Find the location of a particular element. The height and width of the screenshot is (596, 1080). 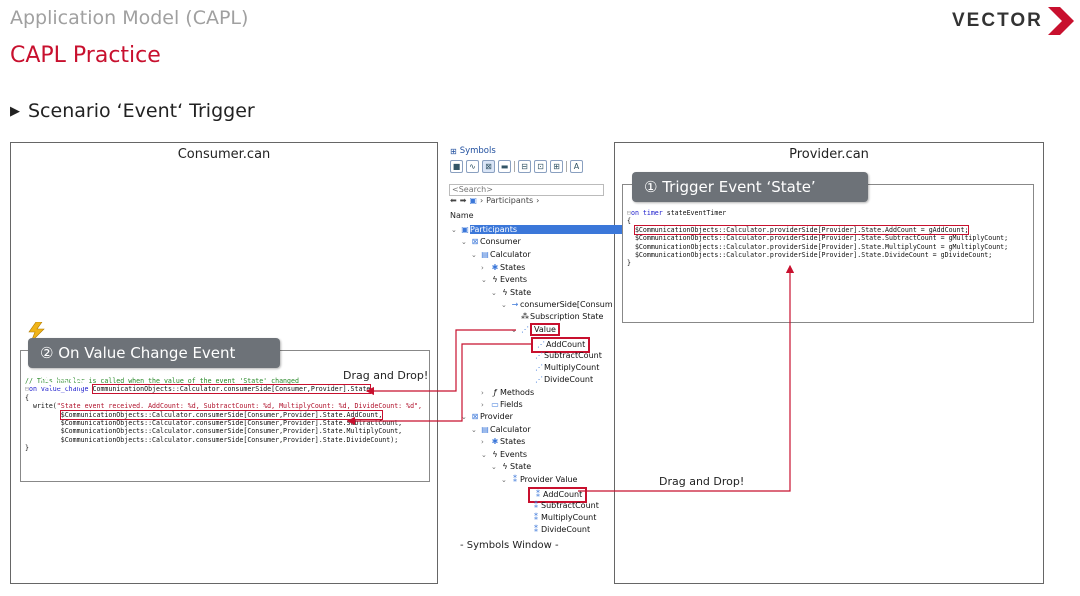

font-icon: A is located at coordinates (576, 166).